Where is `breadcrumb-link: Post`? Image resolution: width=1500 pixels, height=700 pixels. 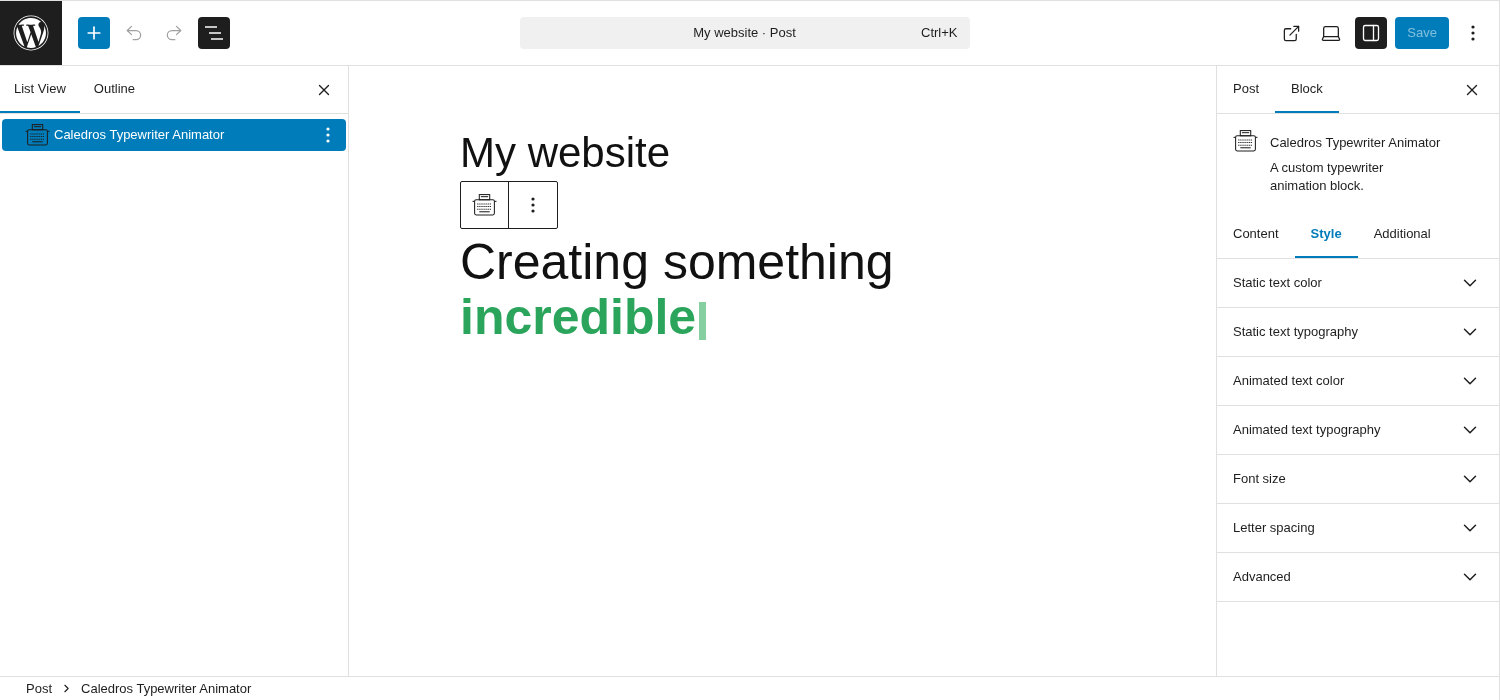
breadcrumb-link: Post is located at coordinates (39, 688).